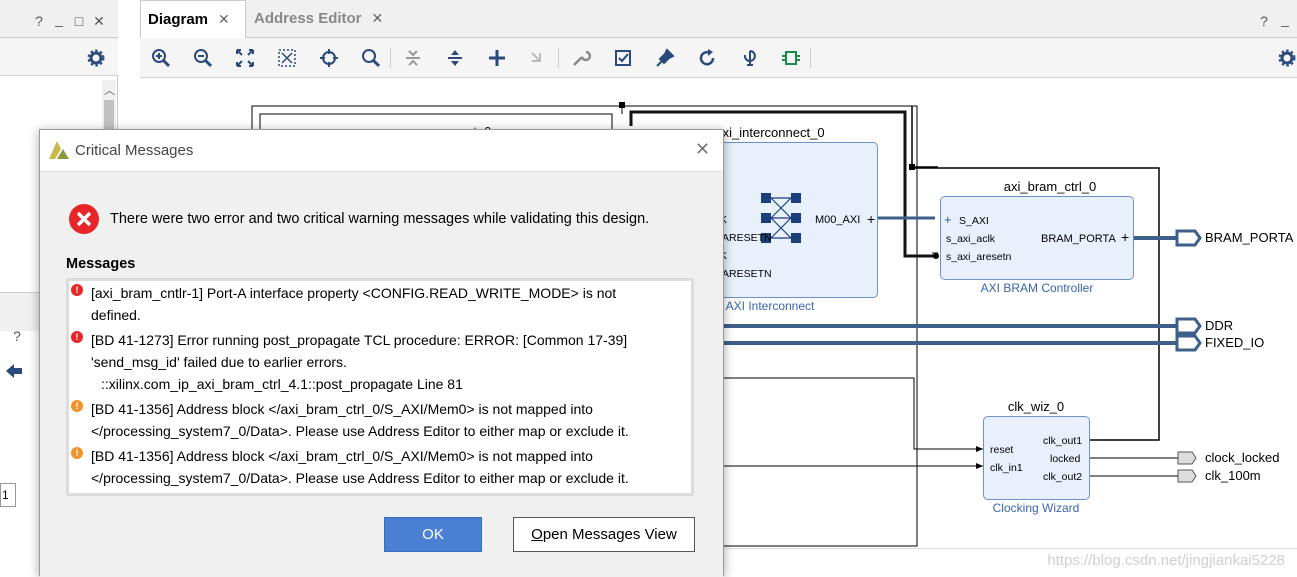 Image resolution: width=1297 pixels, height=577 pixels. What do you see at coordinates (1036, 458) in the screenshot?
I see `clocking-wizard-block: reset clk_in1 clk_out1 locked clk_out2` at bounding box center [1036, 458].